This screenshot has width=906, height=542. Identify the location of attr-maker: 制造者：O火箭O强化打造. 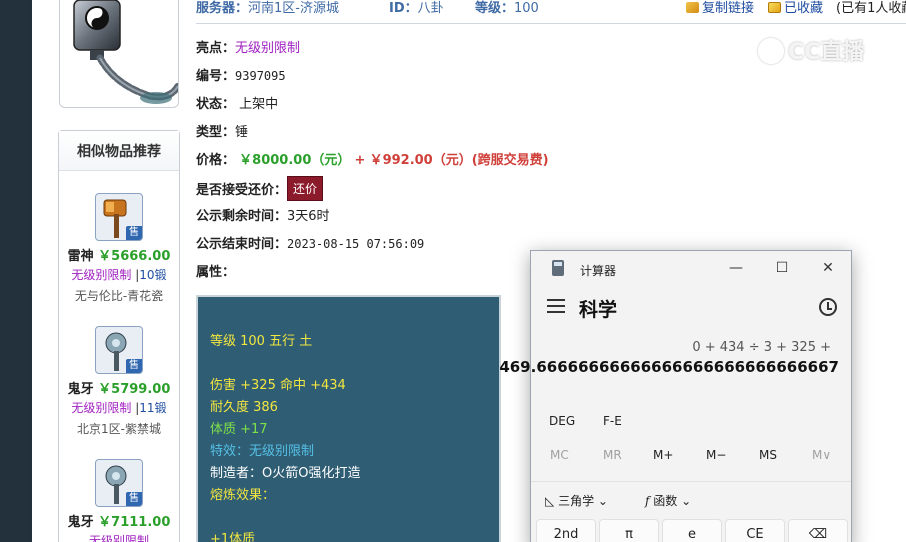
(285, 473).